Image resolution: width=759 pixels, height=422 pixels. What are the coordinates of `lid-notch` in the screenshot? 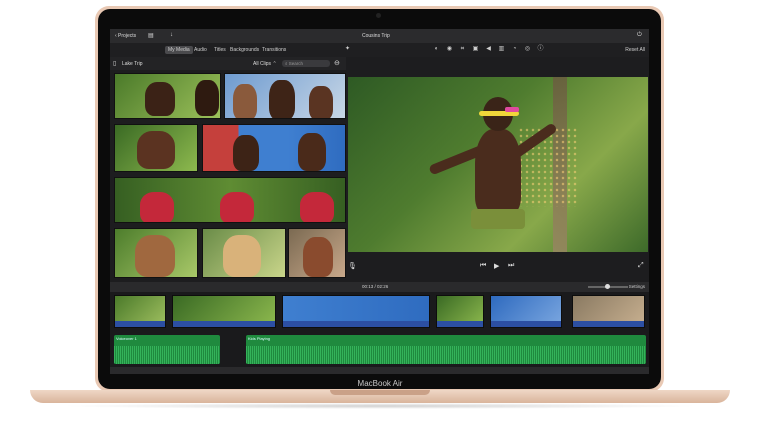 It's located at (380, 392).